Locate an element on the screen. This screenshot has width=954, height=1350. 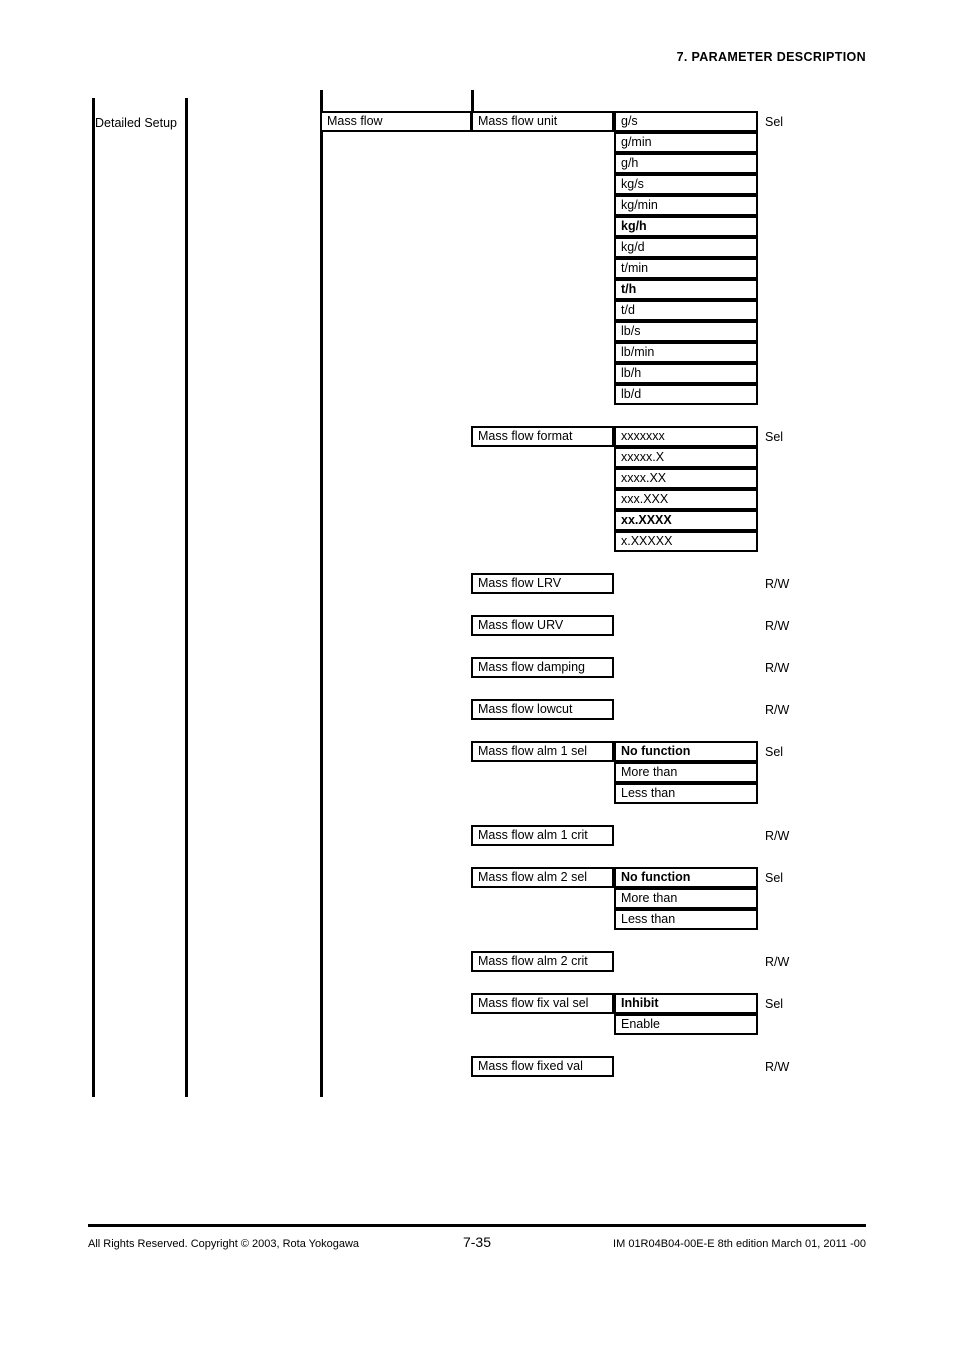
access-type-mass-flow-unit: Sel is located at coordinates (774, 122).